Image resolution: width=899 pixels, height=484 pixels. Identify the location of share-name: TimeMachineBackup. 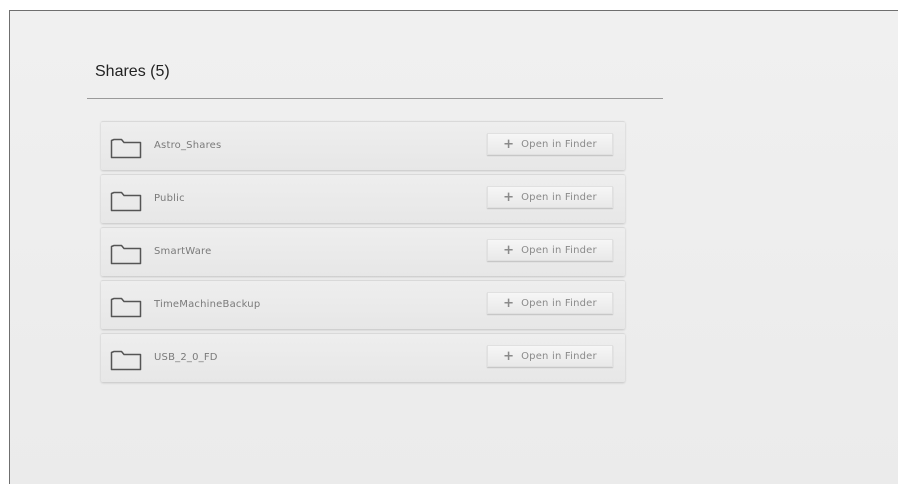
(207, 304).